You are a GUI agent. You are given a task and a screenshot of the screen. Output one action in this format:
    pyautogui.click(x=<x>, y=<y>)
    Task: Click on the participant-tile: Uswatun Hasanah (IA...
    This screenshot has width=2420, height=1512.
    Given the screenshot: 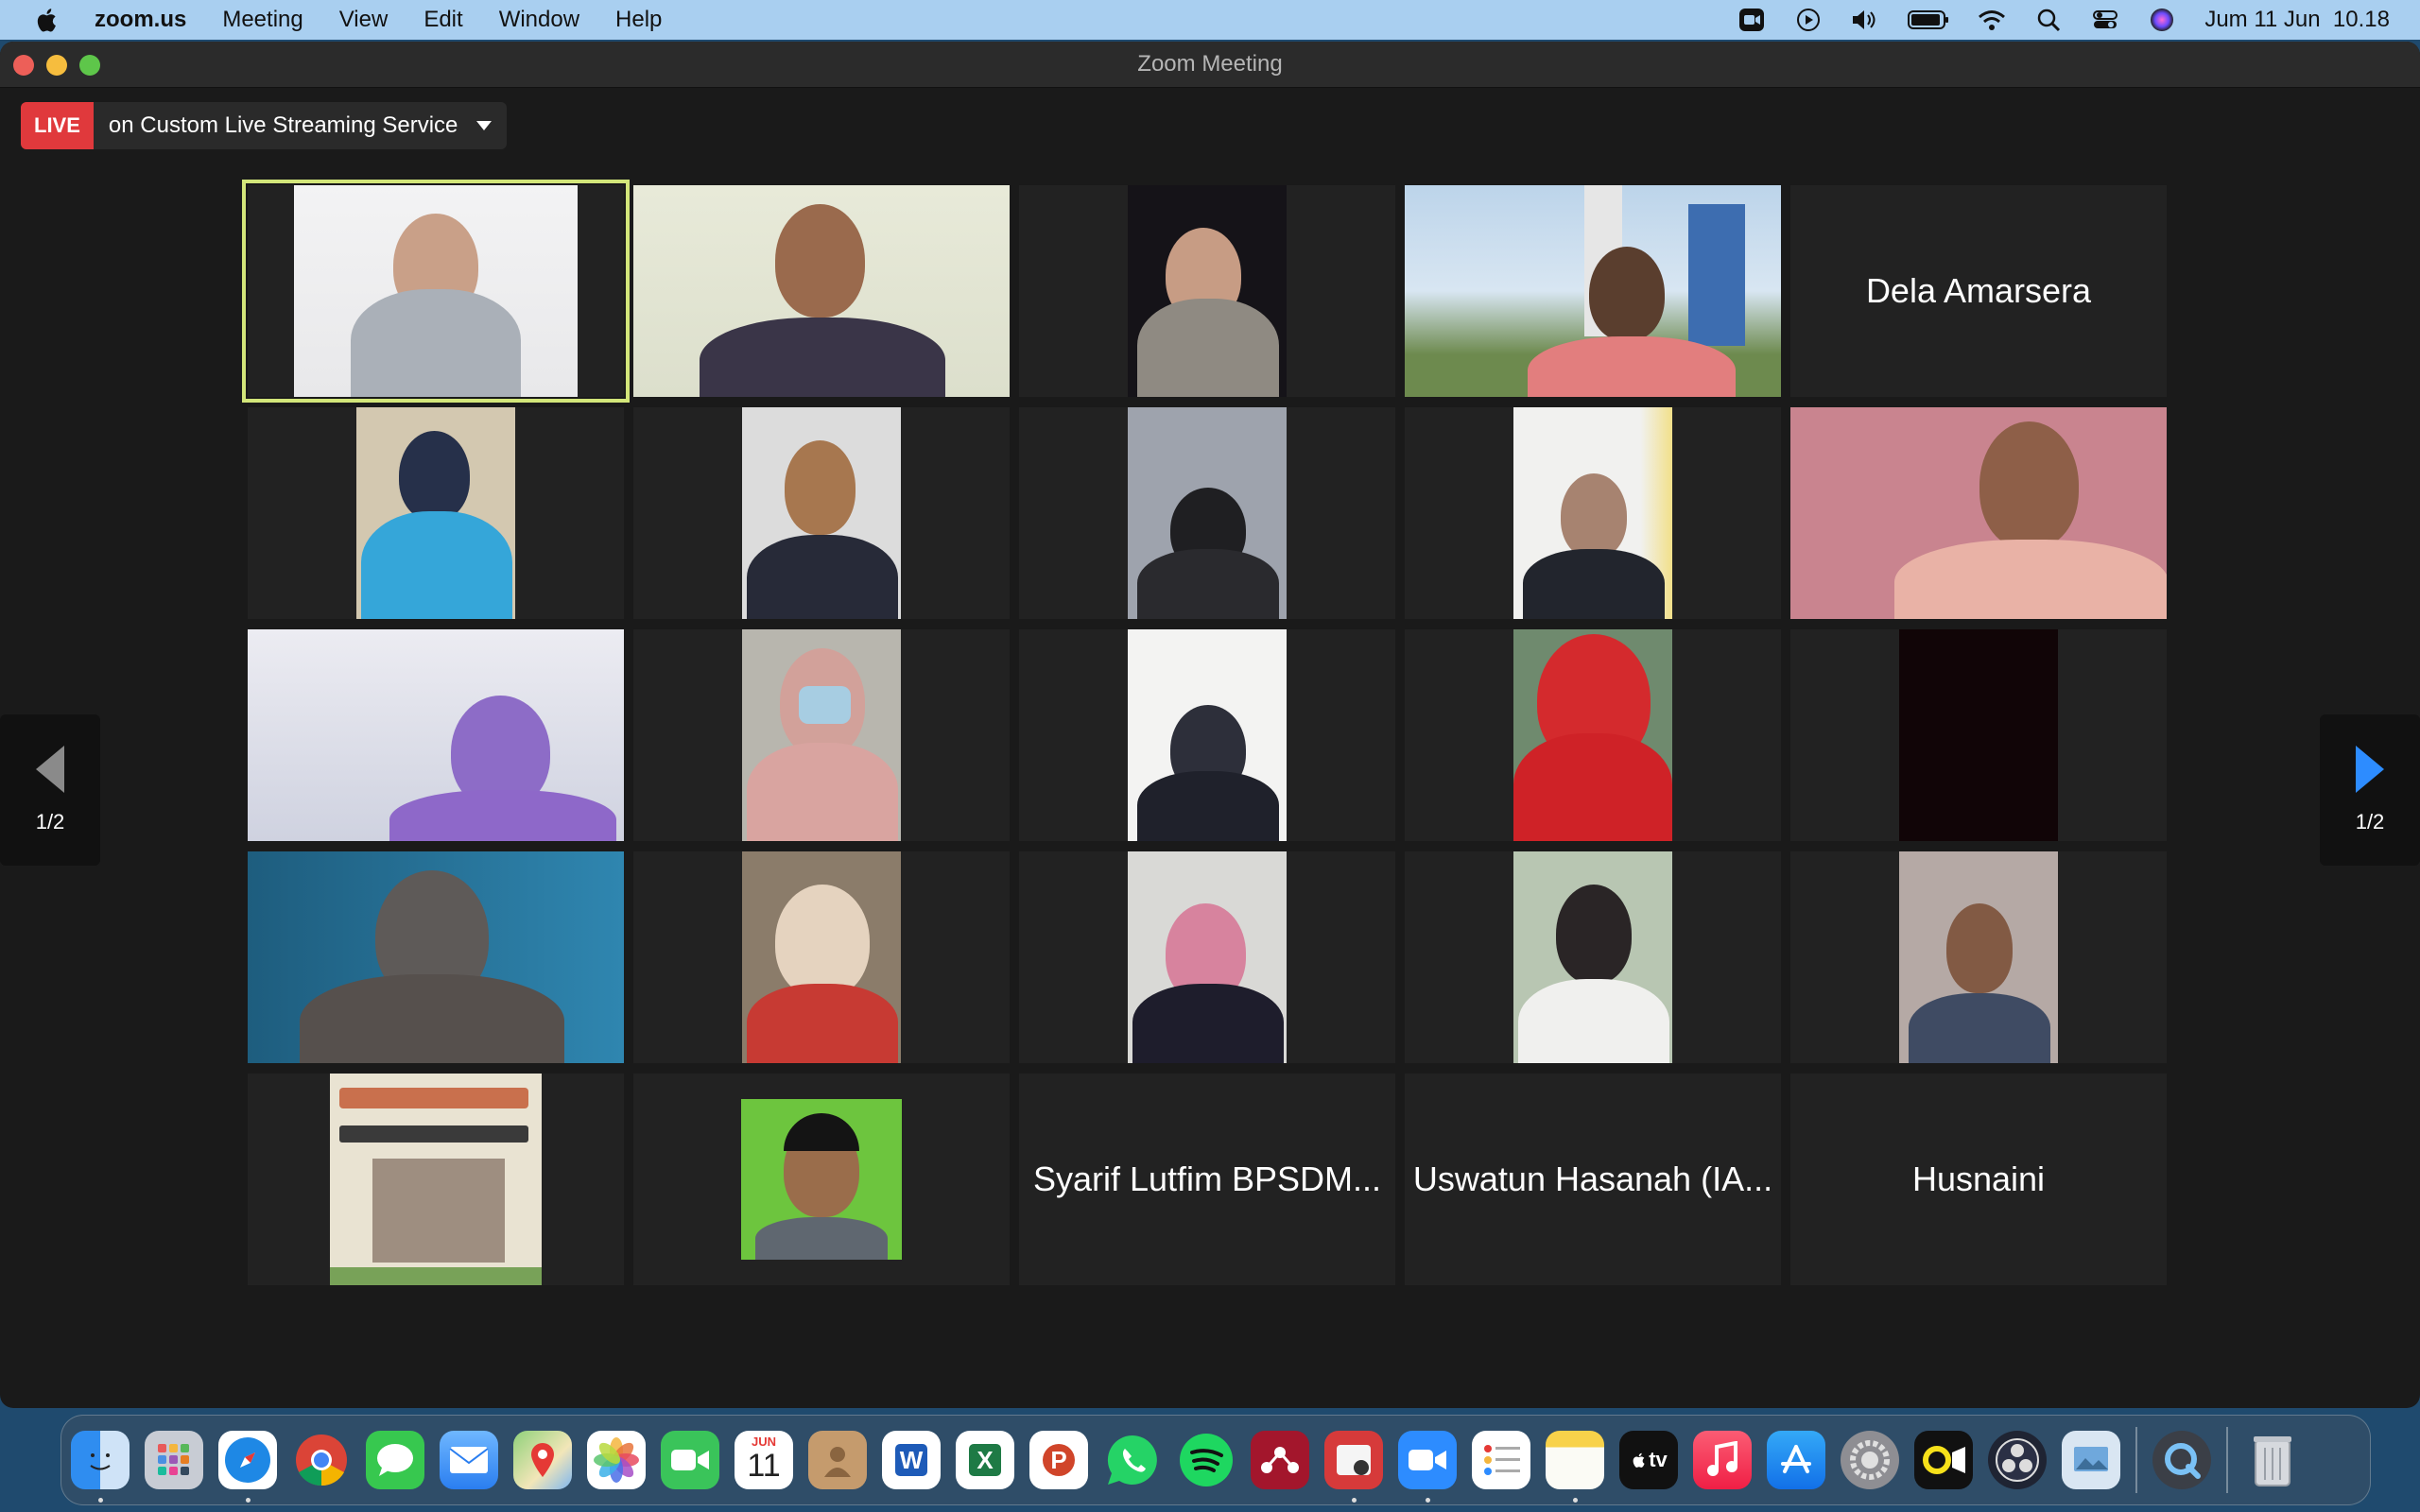 What is the action you would take?
    pyautogui.click(x=1593, y=1179)
    